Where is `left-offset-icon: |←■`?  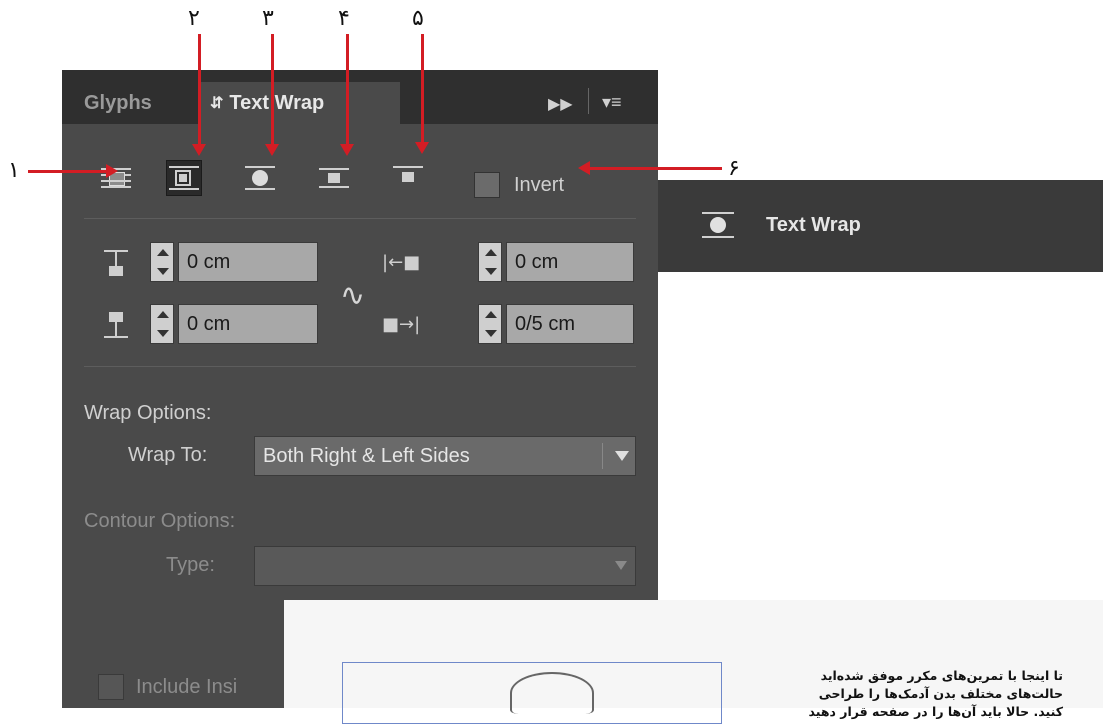 left-offset-icon: |←■ is located at coordinates (401, 262).